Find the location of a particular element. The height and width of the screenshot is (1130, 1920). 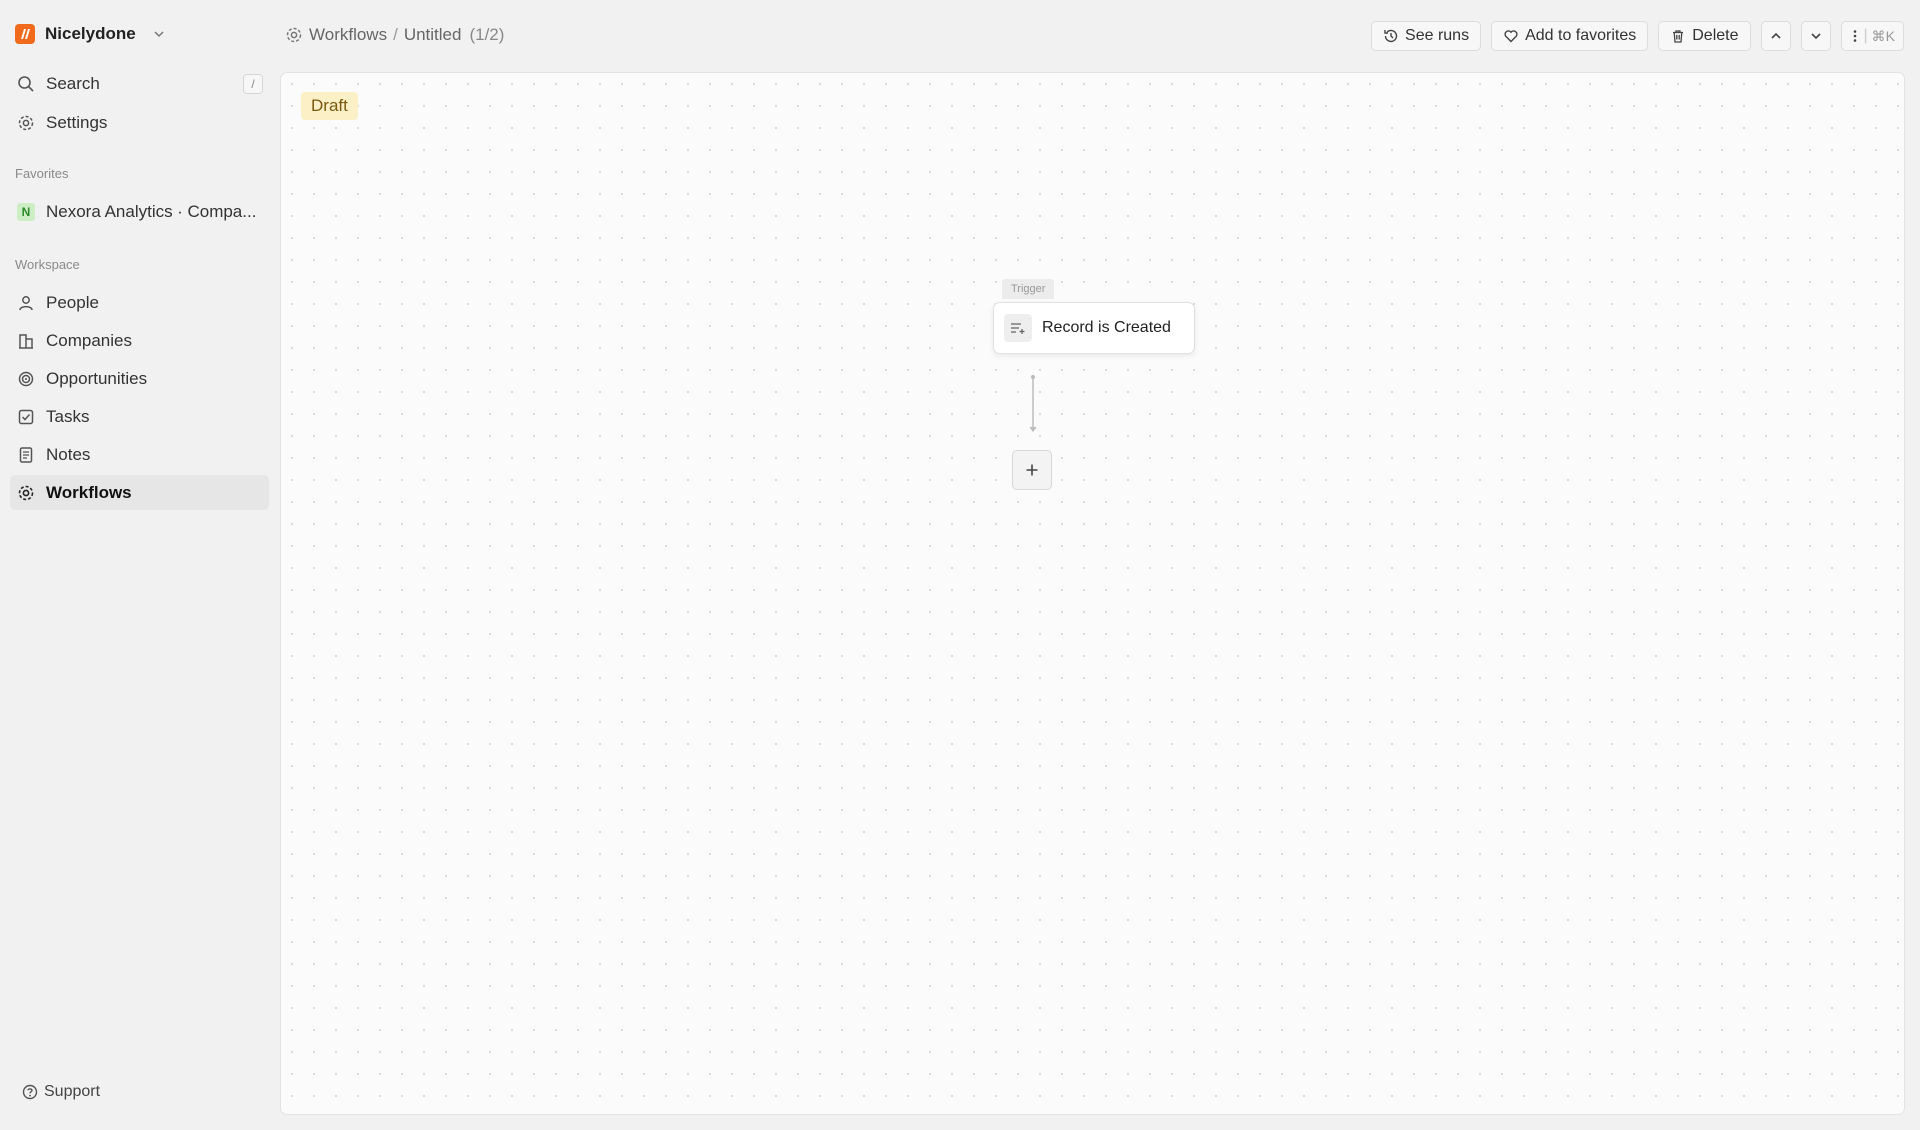

sidebar-item-label: Workflows is located at coordinates (89, 492).